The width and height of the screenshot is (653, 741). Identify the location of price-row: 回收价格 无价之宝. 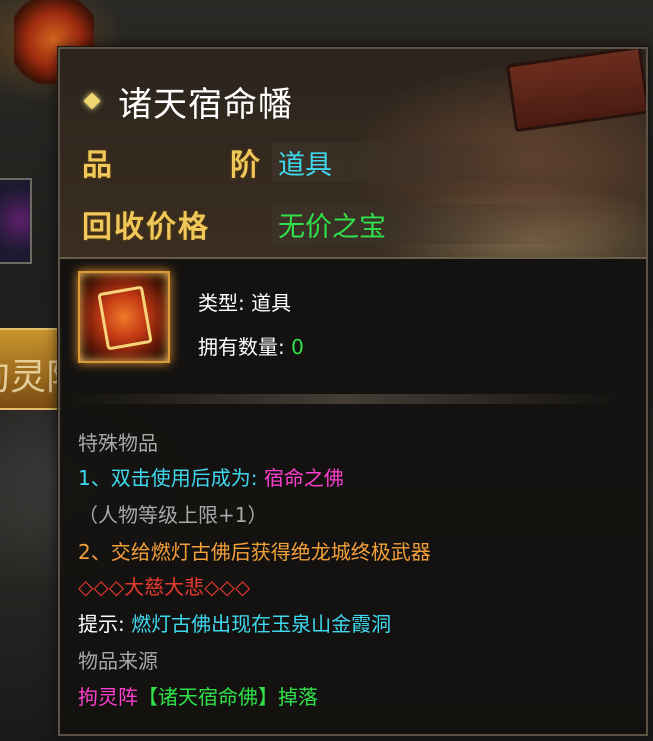
(340, 224).